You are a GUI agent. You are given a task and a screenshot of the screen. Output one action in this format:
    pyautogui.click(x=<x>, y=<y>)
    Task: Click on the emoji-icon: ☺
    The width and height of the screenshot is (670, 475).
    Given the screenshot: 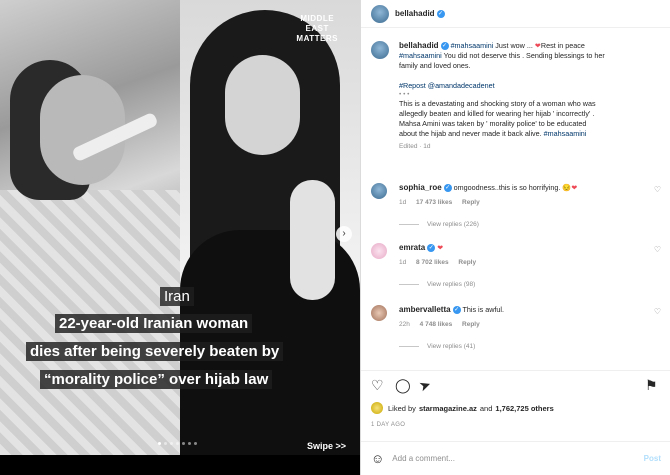 What is the action you would take?
    pyautogui.click(x=377, y=458)
    